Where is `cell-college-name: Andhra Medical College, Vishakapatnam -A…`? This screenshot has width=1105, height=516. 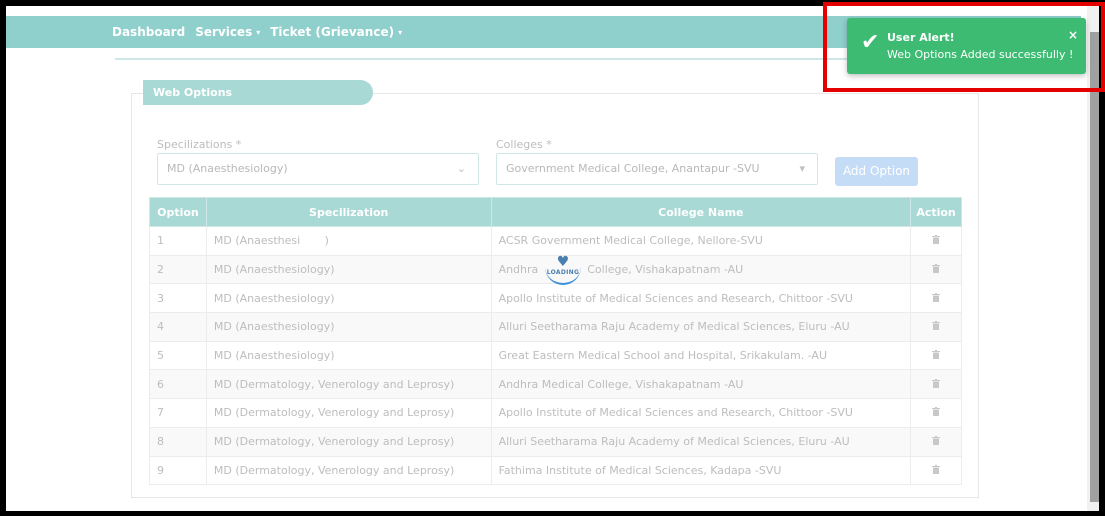 cell-college-name: Andhra Medical College, Vishakapatnam -A… is located at coordinates (701, 384).